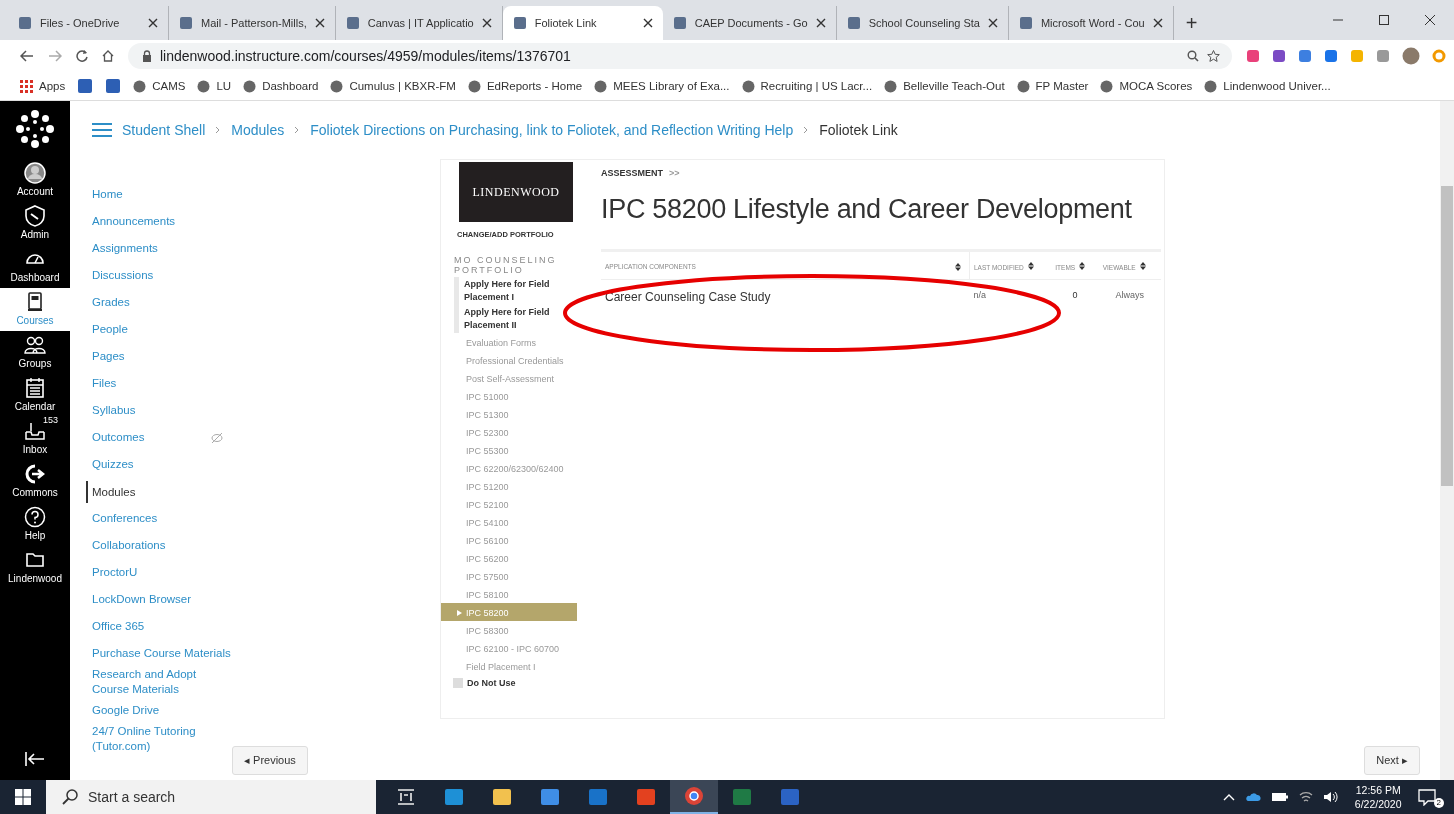 This screenshot has width=1454, height=814. Describe the element at coordinates (1193, 56) in the screenshot. I see `zoom-icon` at that location.